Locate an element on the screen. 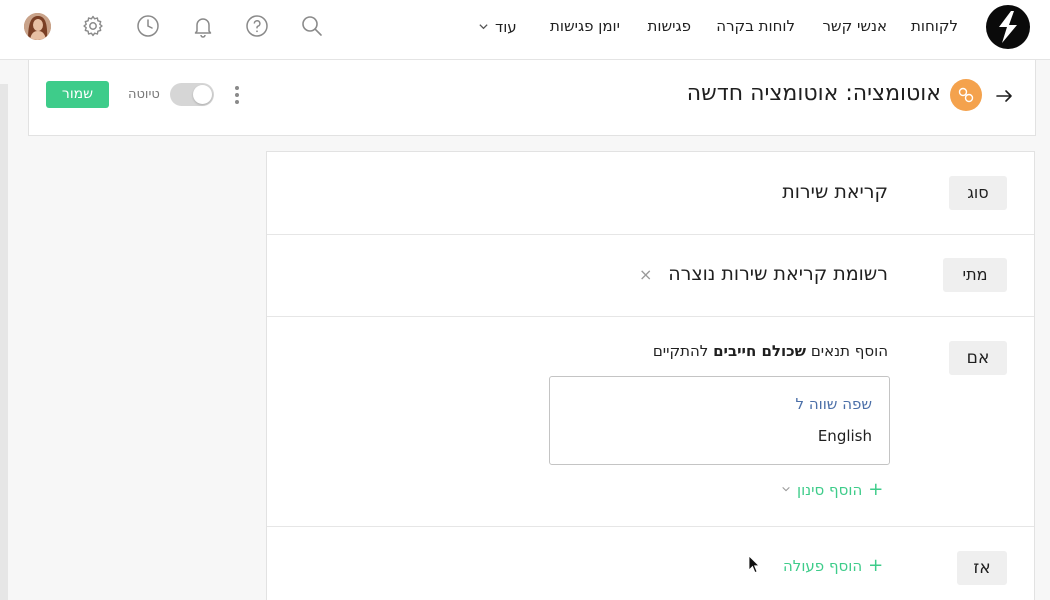  draft-label: טיוטה is located at coordinates (144, 94).